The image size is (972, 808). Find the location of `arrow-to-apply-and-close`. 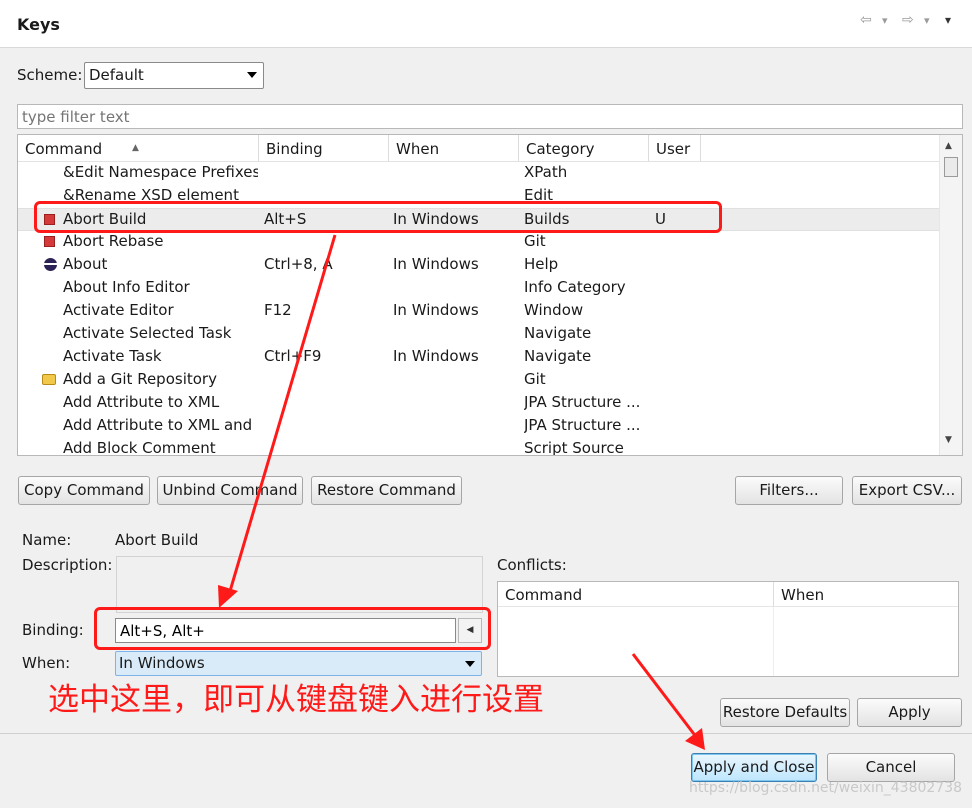

arrow-to-apply-and-close is located at coordinates (668, 701).